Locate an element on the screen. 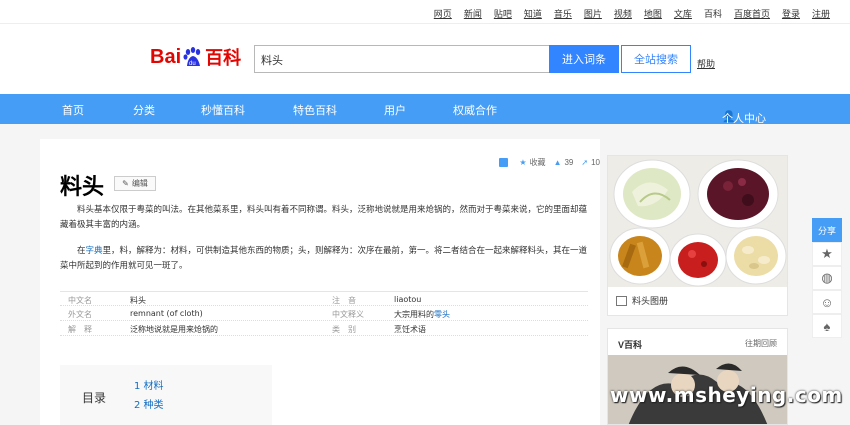 The height and width of the screenshot is (425, 850). info-value: remnant (of cloth) is located at coordinates (166, 313).